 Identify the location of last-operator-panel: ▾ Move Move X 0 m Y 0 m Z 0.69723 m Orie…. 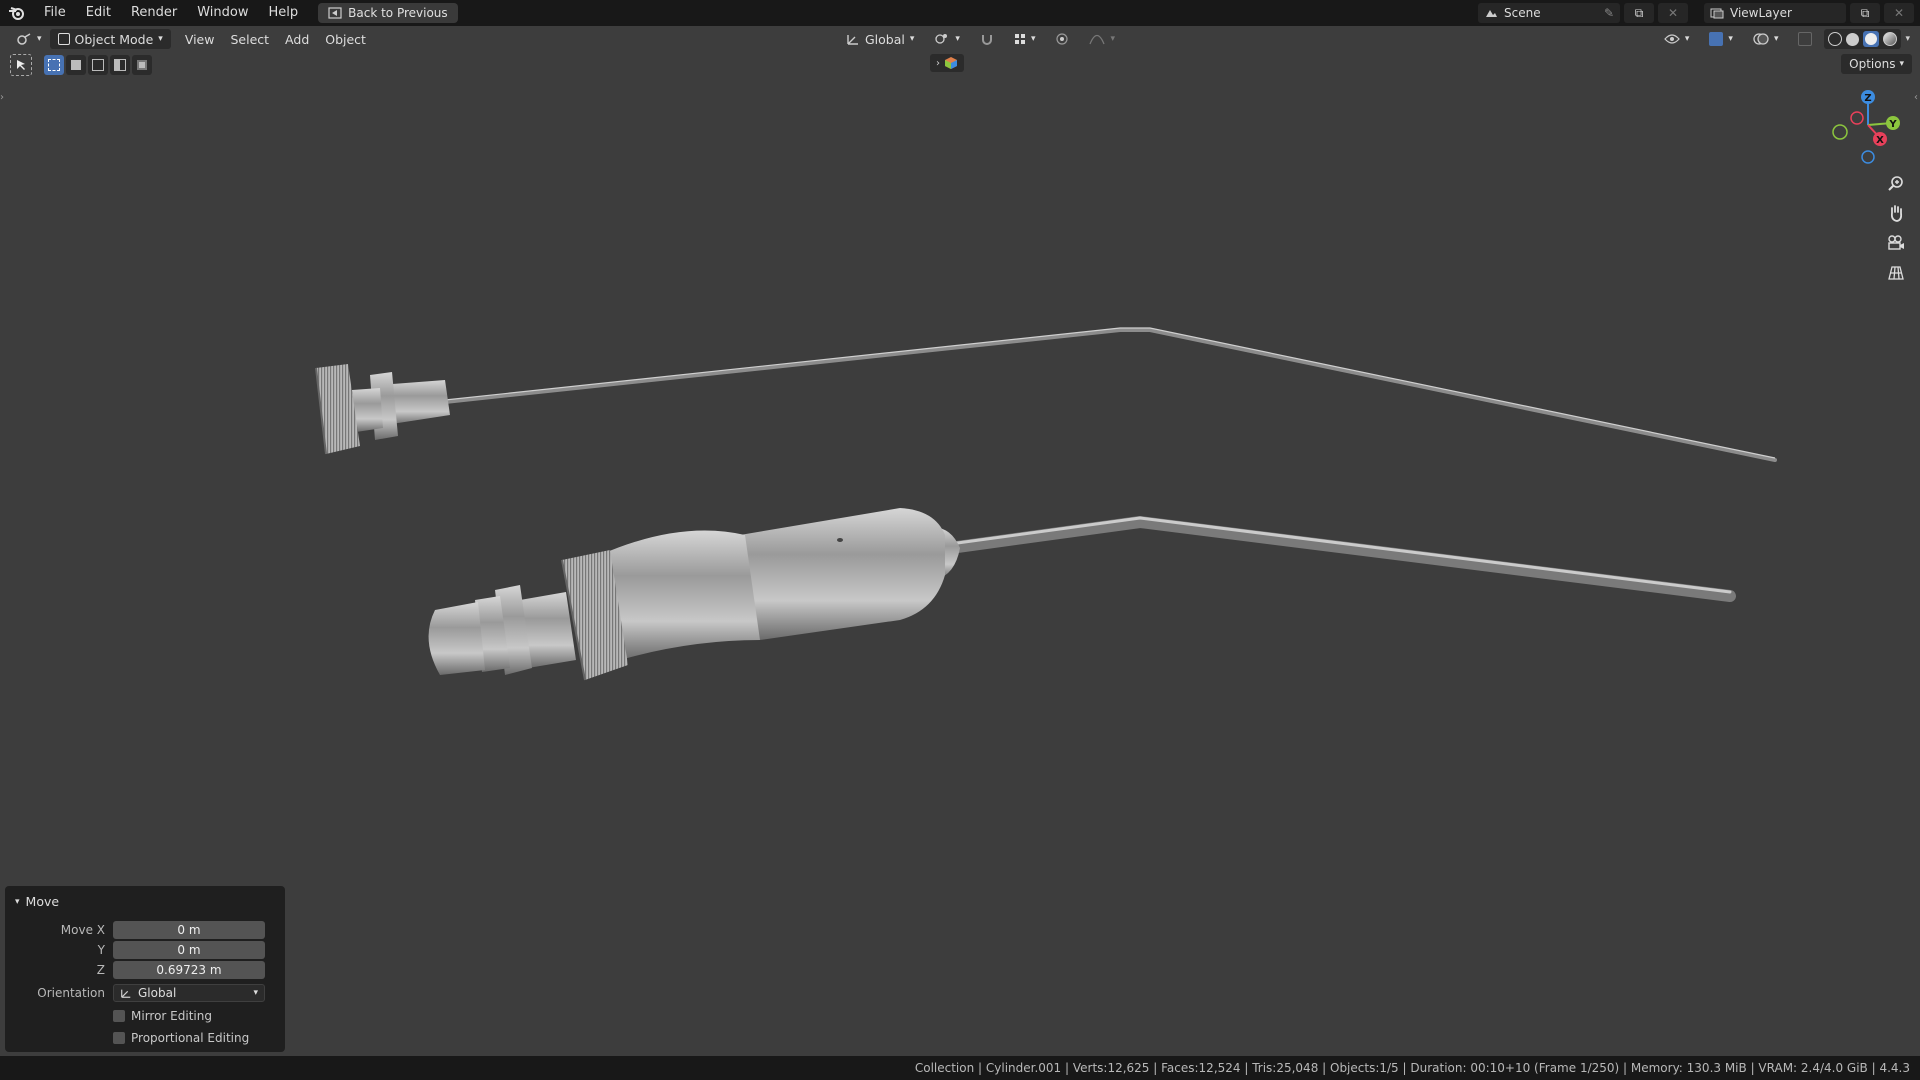
(145, 969).